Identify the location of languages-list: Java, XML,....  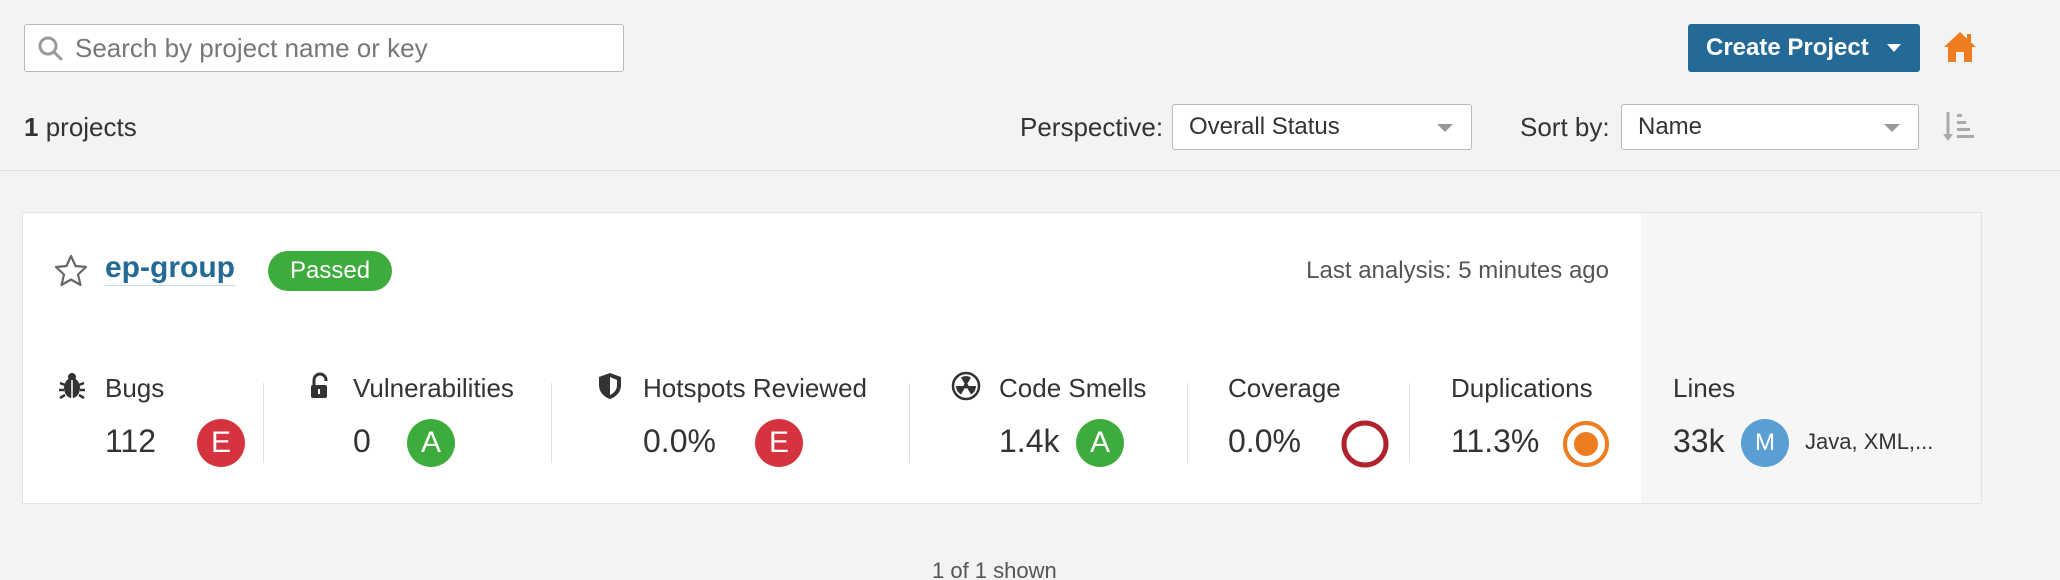
(1869, 441).